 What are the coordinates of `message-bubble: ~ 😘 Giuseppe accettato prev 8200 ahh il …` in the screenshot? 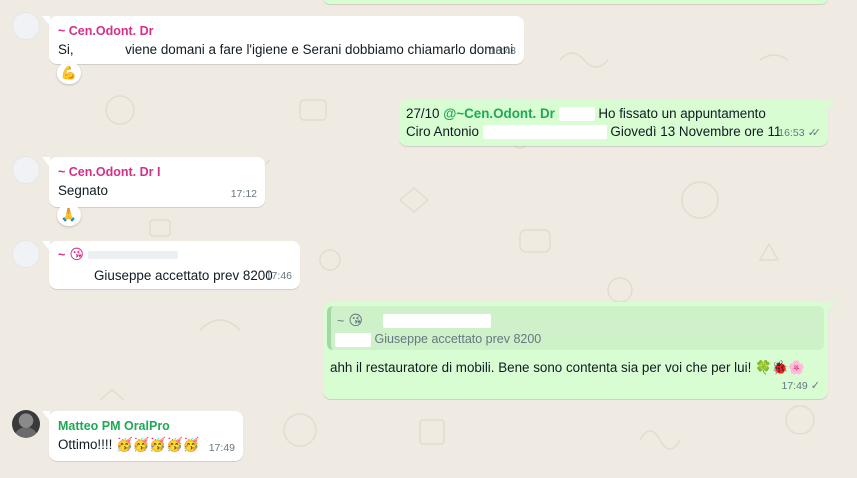 It's located at (579, 350).